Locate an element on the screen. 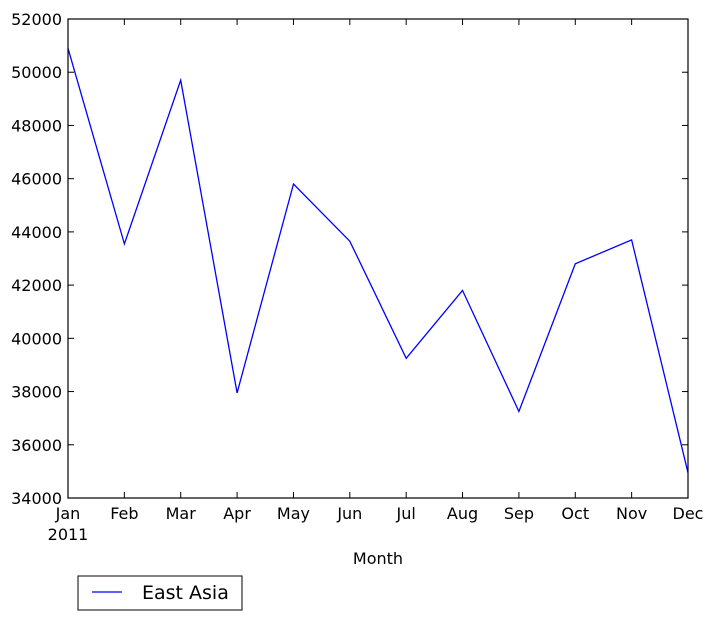 The width and height of the screenshot is (714, 621). x-tick-label: Apr is located at coordinates (237, 513).